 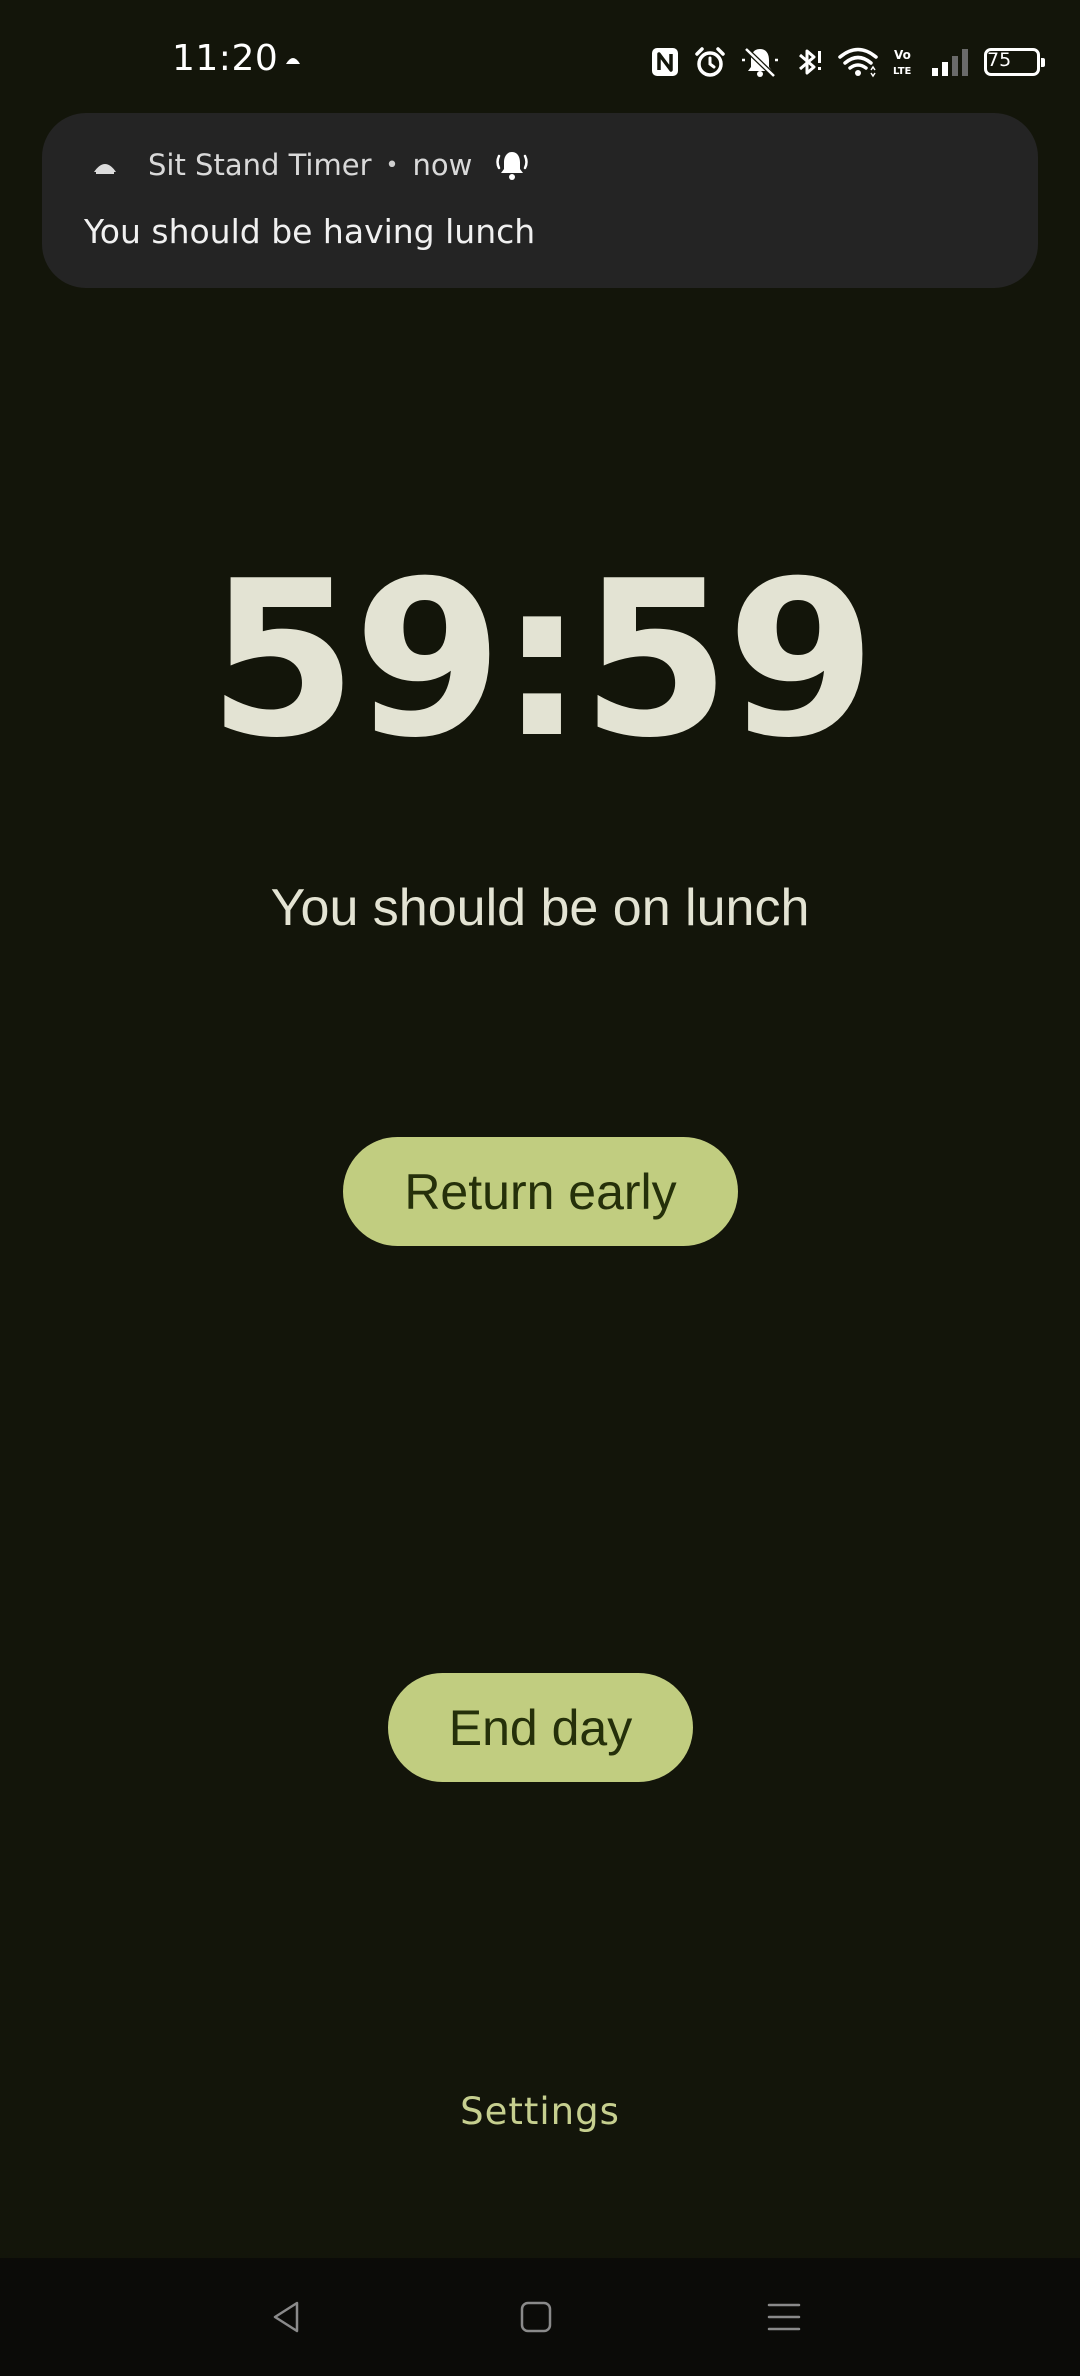 What do you see at coordinates (260, 165) in the screenshot?
I see `notification-app-name: Sit Stand Timer` at bounding box center [260, 165].